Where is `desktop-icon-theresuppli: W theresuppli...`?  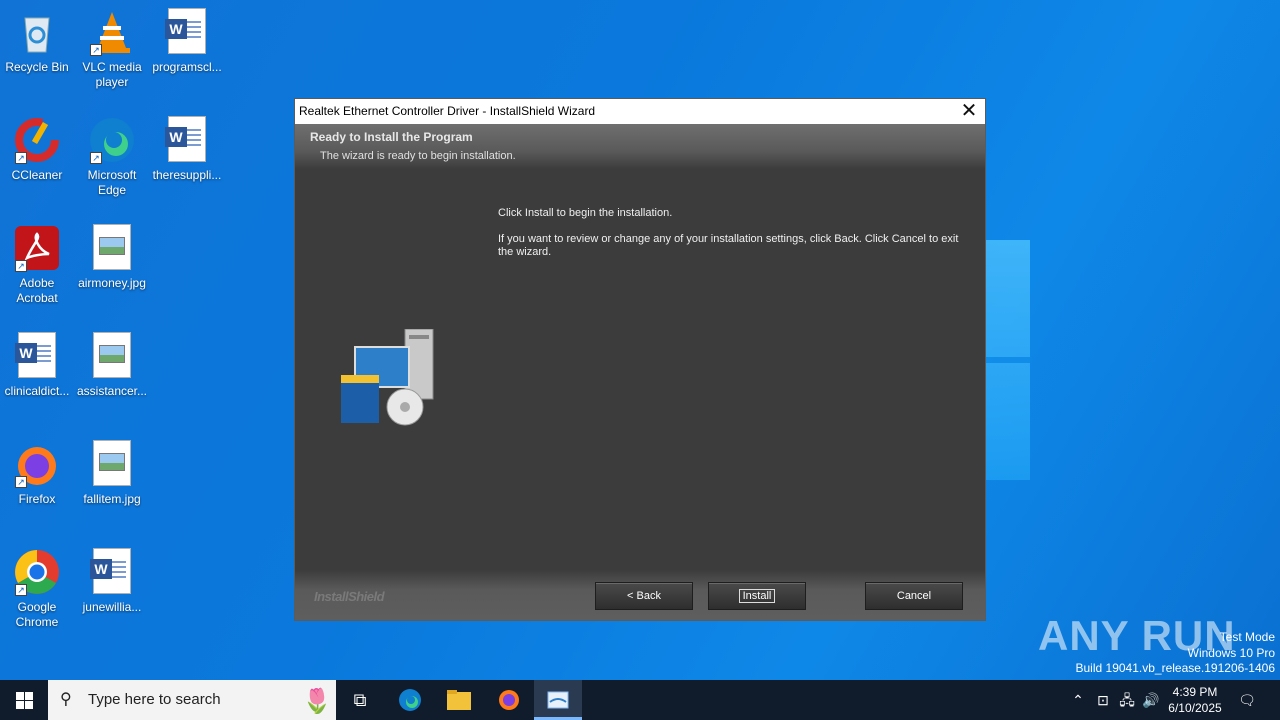 desktop-icon-theresuppli: W theresuppli... is located at coordinates (187, 149).